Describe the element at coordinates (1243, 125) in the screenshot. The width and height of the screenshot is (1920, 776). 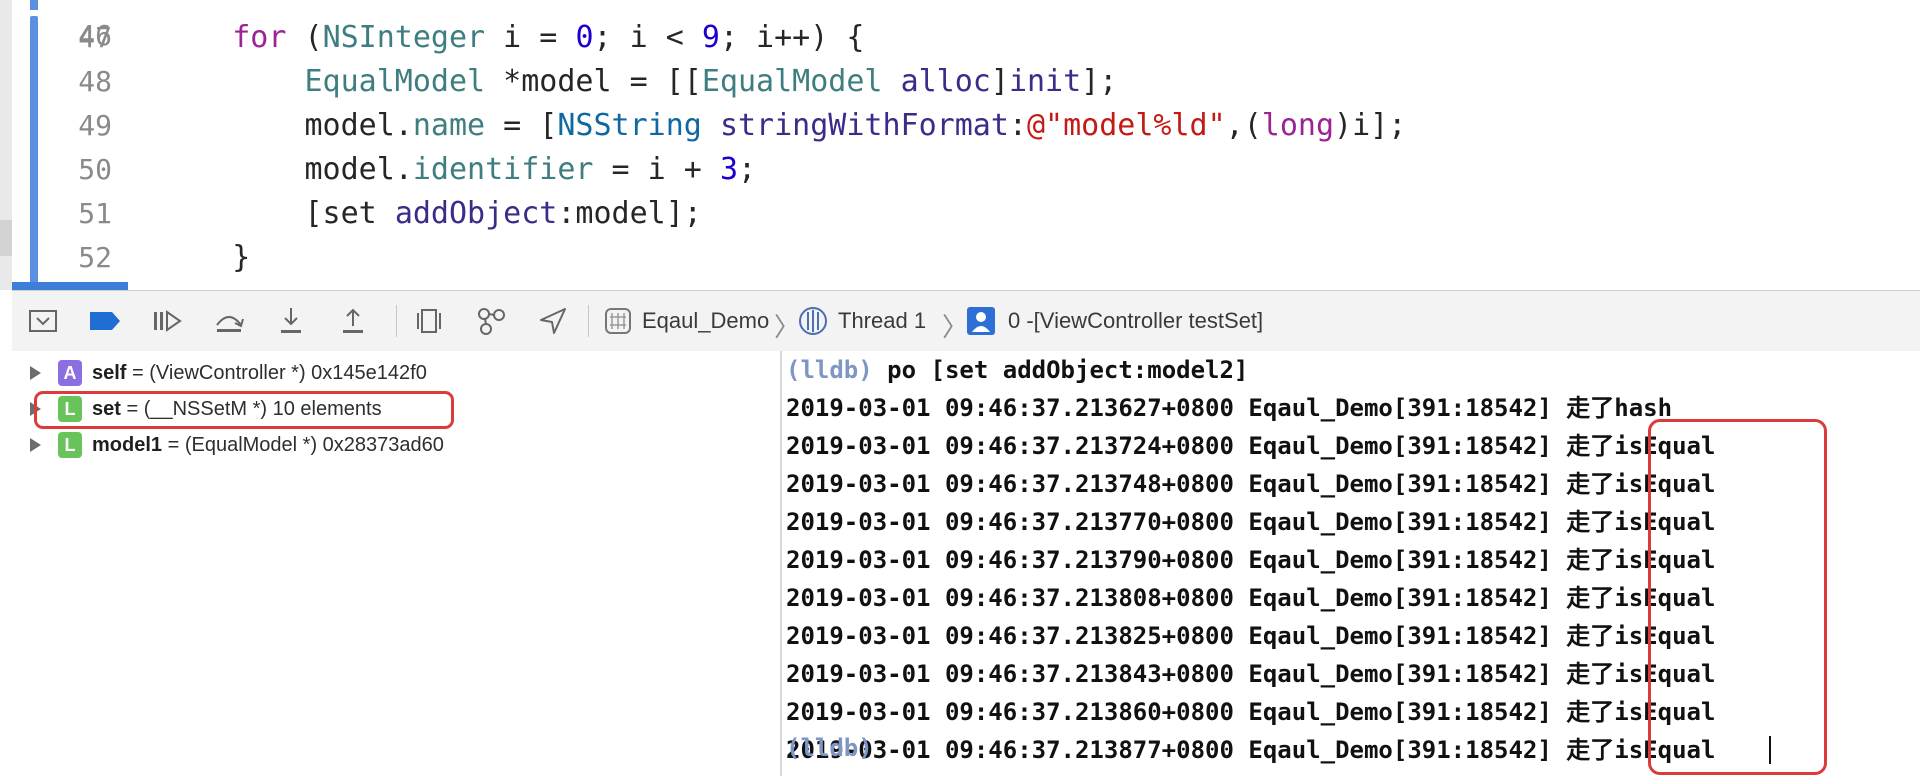
I see `code-token: ,(` at that location.